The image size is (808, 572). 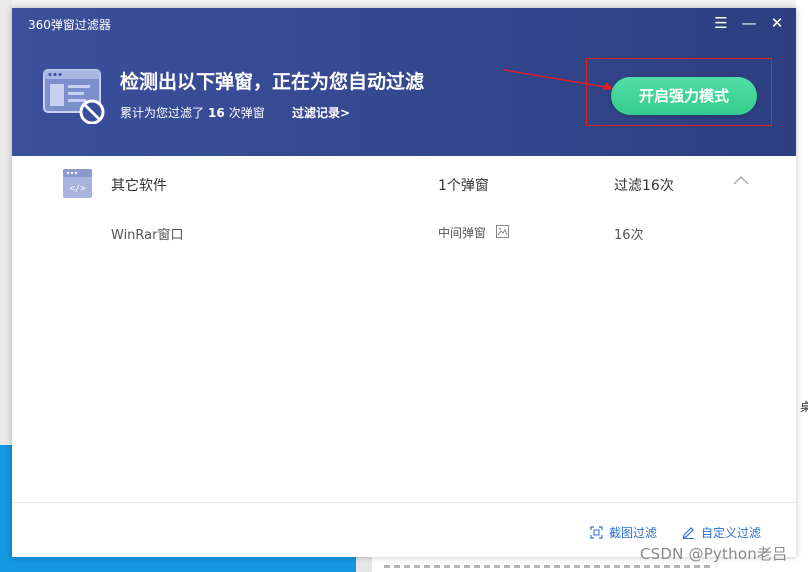 What do you see at coordinates (741, 181) in the screenshot?
I see `chevron-up-icon` at bounding box center [741, 181].